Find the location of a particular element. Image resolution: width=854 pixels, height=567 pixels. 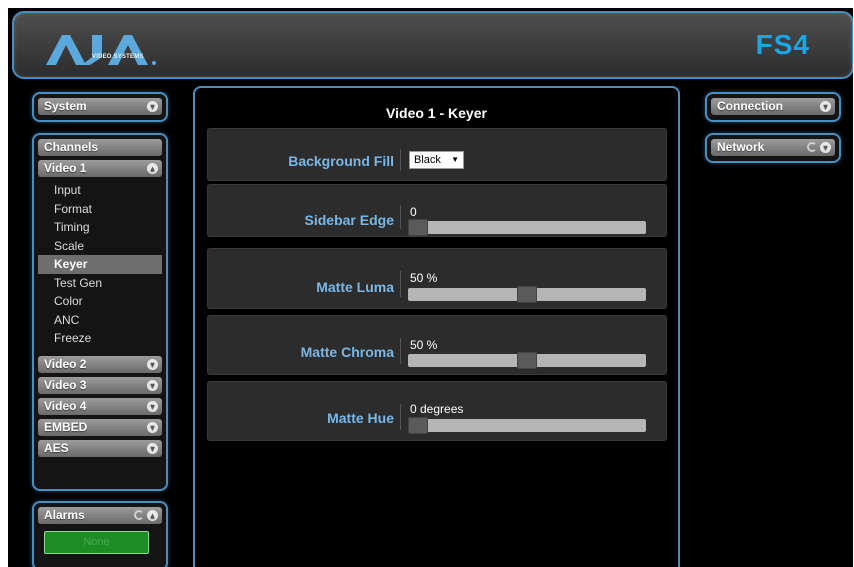

connection-label: Connection is located at coordinates (750, 106).